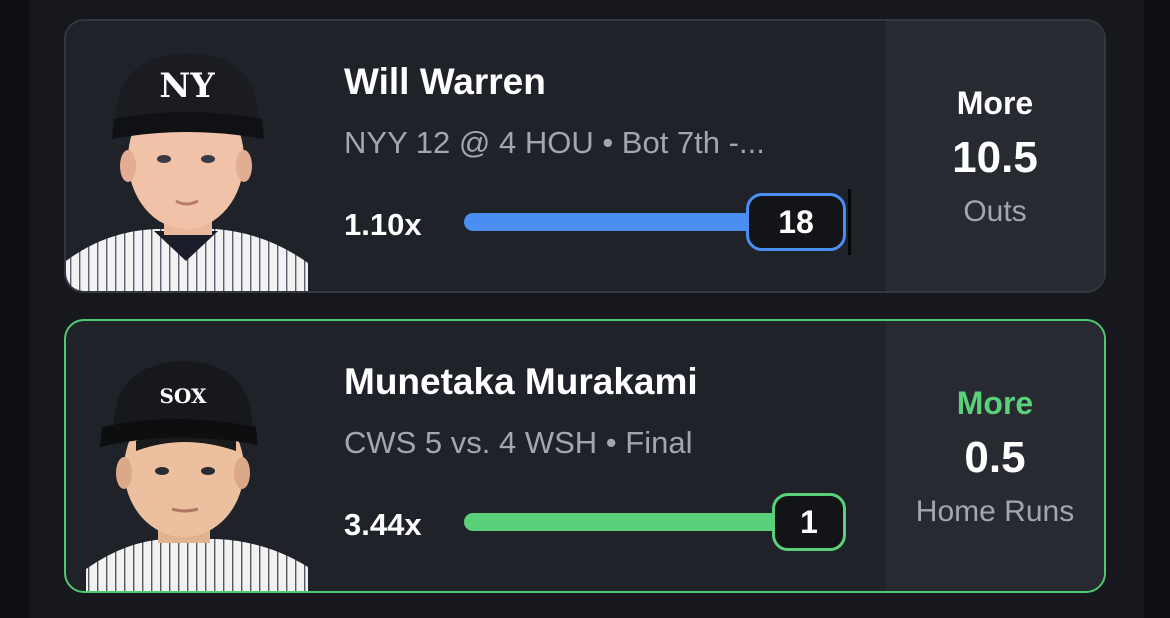 The height and width of the screenshot is (618, 1170). What do you see at coordinates (445, 81) in the screenshot?
I see `player-name: Will Warren` at bounding box center [445, 81].